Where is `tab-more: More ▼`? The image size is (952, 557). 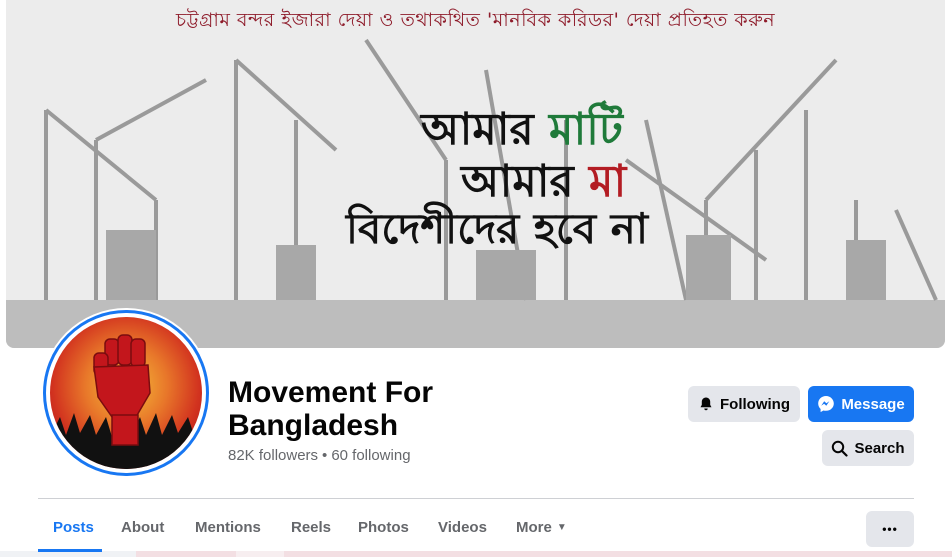 tab-more: More ▼ is located at coordinates (541, 528).